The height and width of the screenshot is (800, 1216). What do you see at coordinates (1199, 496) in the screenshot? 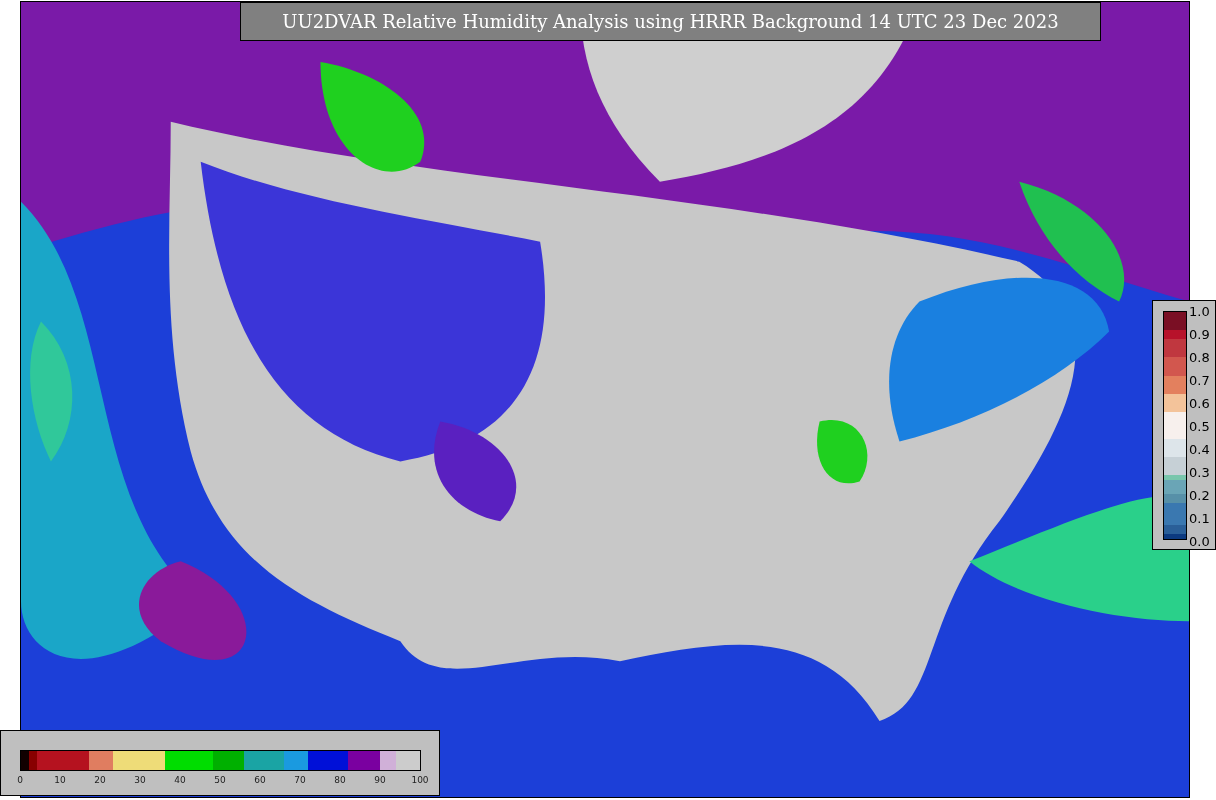
I see `tick-label: 0.2` at bounding box center [1199, 496].